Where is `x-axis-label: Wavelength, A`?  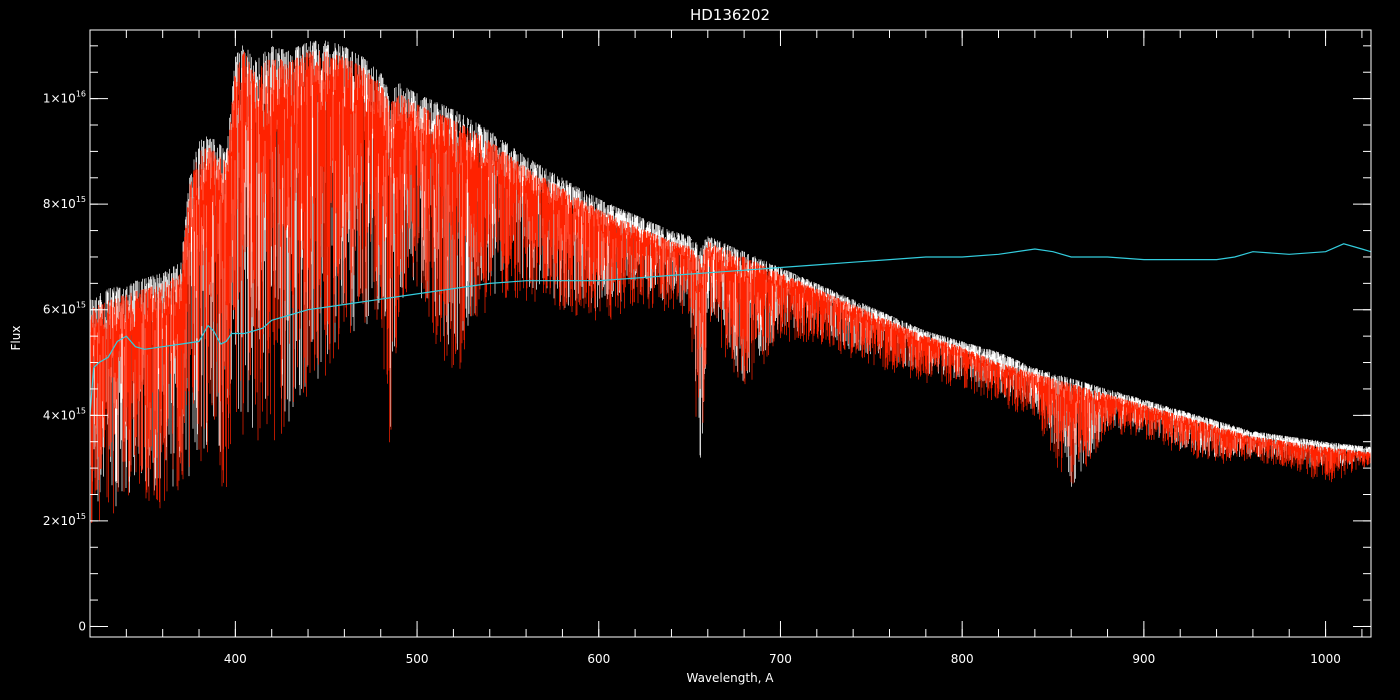
x-axis-label: Wavelength, A is located at coordinates (730, 678).